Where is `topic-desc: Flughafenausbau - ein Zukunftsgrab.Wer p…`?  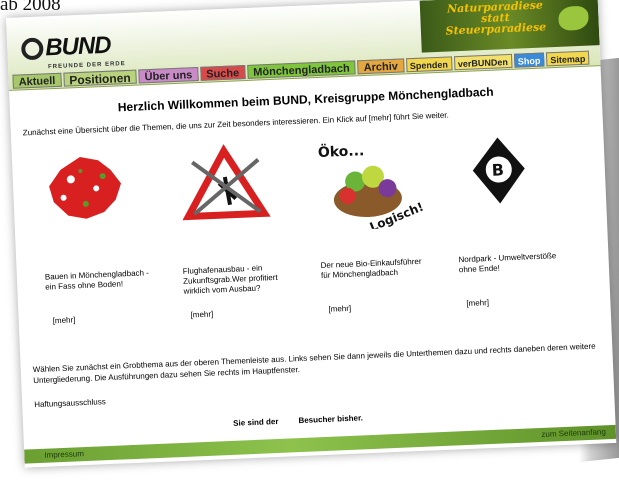 topic-desc: Flughafenausbau - ein Zukunftsgrab.Wer p… is located at coordinates (230, 279).